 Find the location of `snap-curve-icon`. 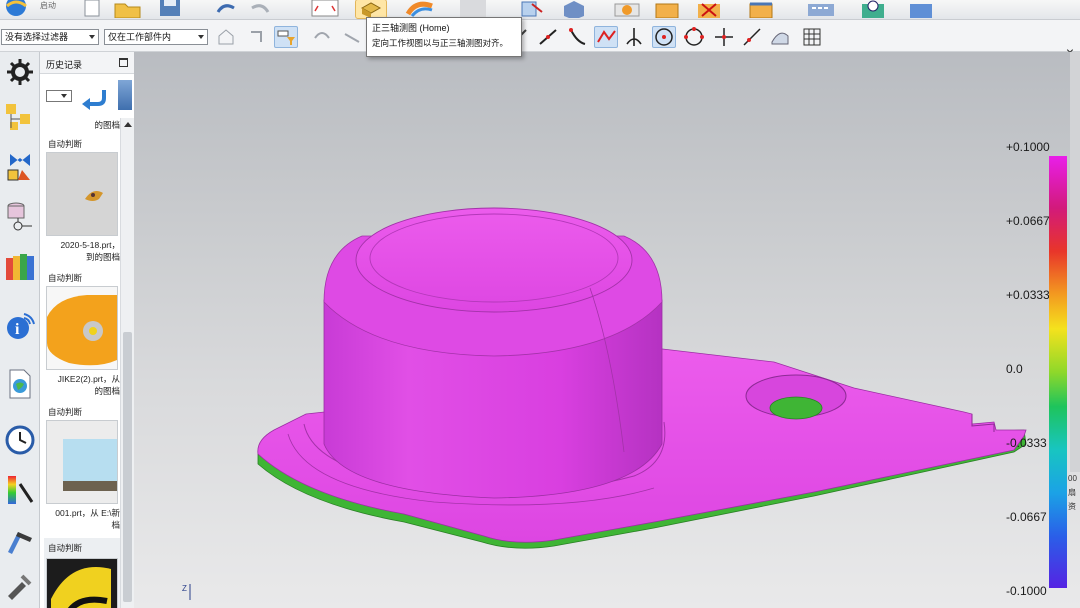

snap-curve-icon is located at coordinates (578, 37).